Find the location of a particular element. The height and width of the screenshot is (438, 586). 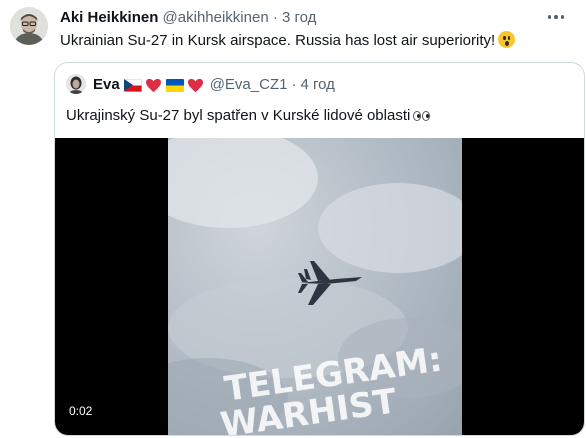

tweet-timestamp: 3 год is located at coordinates (299, 17).